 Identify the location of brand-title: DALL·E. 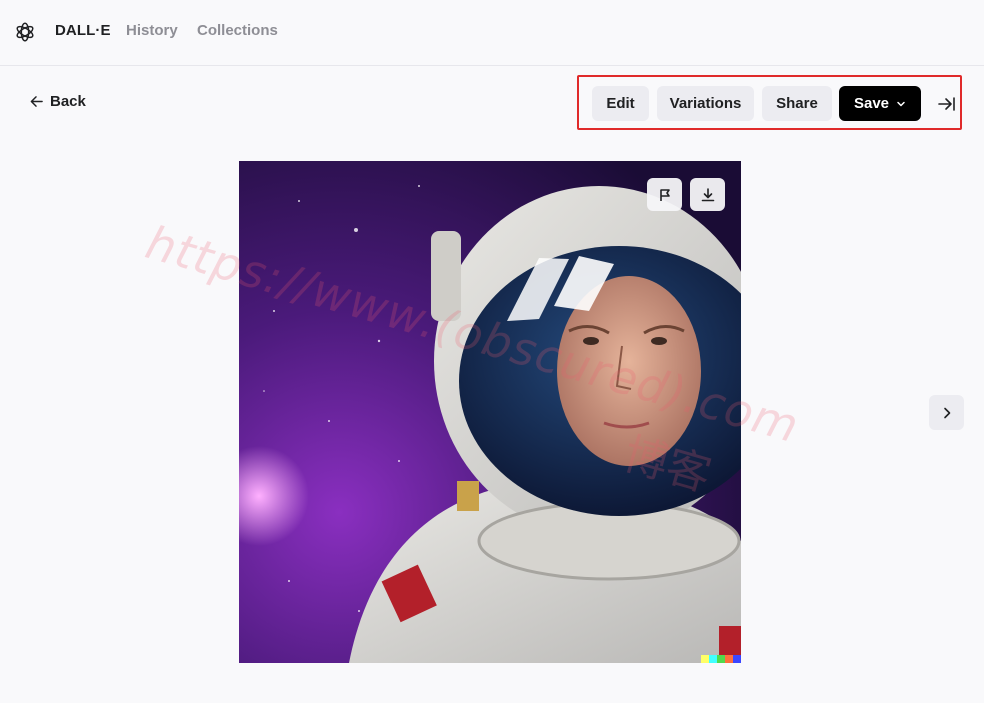
(83, 30).